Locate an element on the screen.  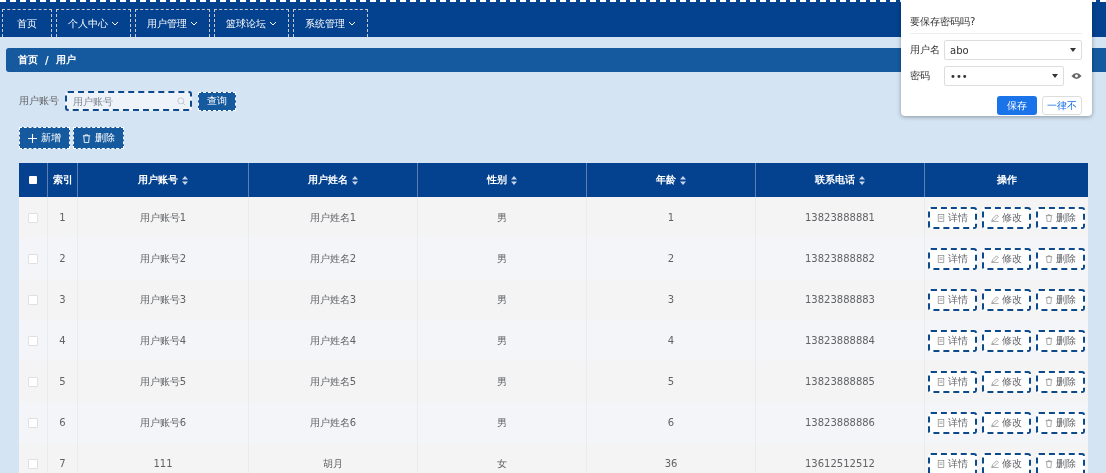
table-cell: 用户账号1 is located at coordinates (163, 217).